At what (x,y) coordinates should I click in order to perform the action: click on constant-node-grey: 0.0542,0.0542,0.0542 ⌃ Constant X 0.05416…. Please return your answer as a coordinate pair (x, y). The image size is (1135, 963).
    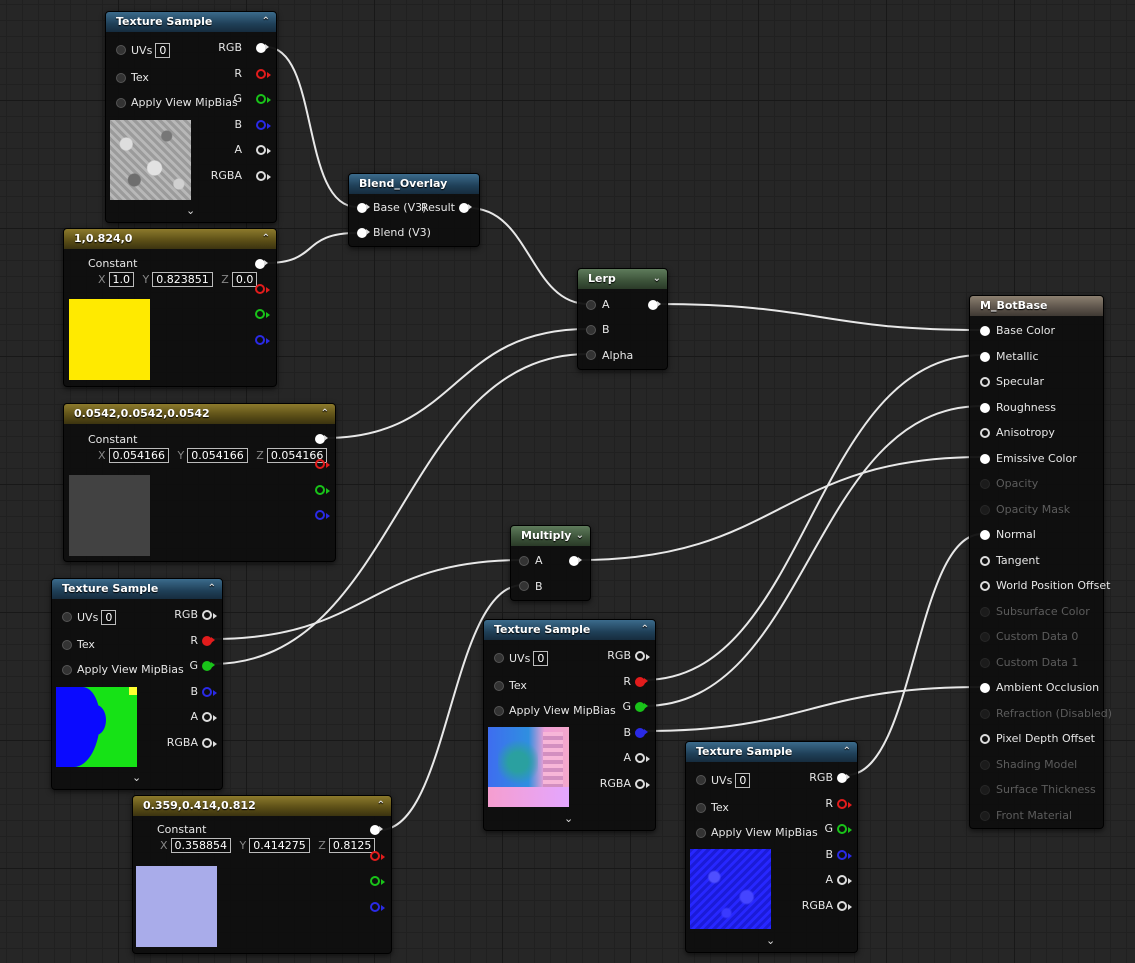
    Looking at the image, I should click on (199, 482).